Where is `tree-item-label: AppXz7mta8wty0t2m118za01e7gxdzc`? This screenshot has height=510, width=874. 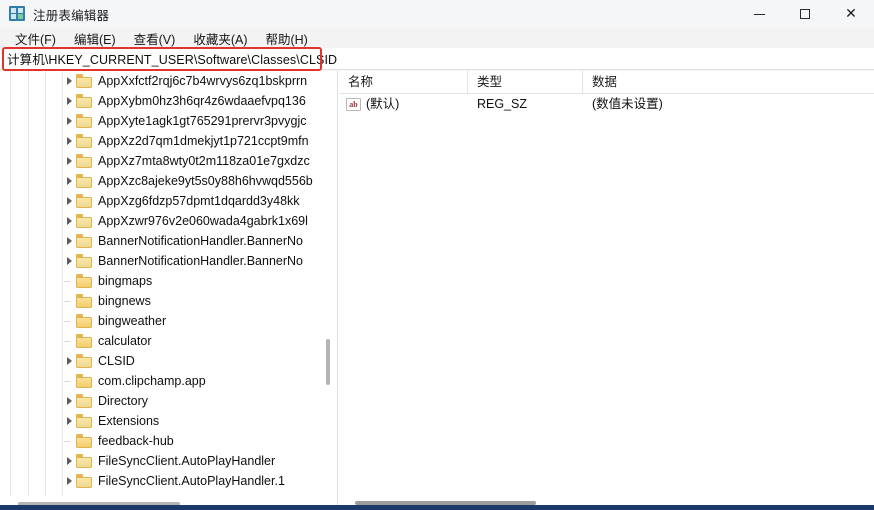 tree-item-label: AppXz7mta8wty0t2m118za01e7gxdzc is located at coordinates (204, 161).